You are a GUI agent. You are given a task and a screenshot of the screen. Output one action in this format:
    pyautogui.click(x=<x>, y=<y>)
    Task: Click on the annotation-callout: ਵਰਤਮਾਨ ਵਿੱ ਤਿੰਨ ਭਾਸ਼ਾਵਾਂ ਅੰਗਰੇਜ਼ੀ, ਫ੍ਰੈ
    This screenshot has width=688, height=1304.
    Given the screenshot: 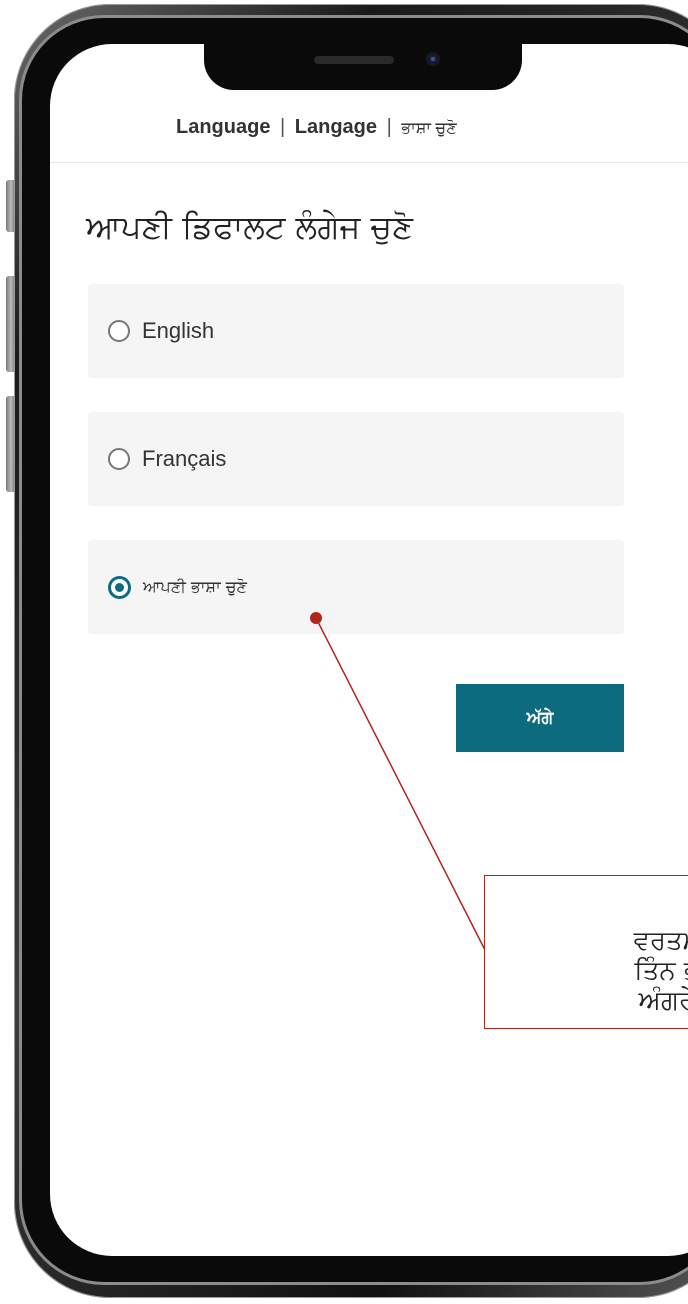 What is the action you would take?
    pyautogui.click(x=586, y=952)
    